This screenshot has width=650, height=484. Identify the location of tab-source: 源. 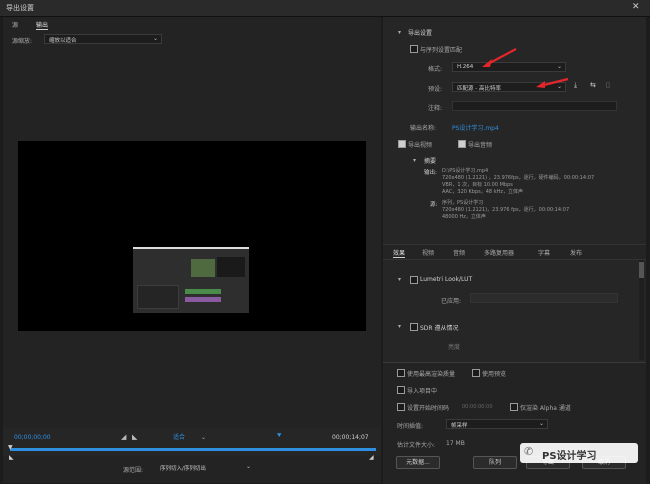
(15, 24).